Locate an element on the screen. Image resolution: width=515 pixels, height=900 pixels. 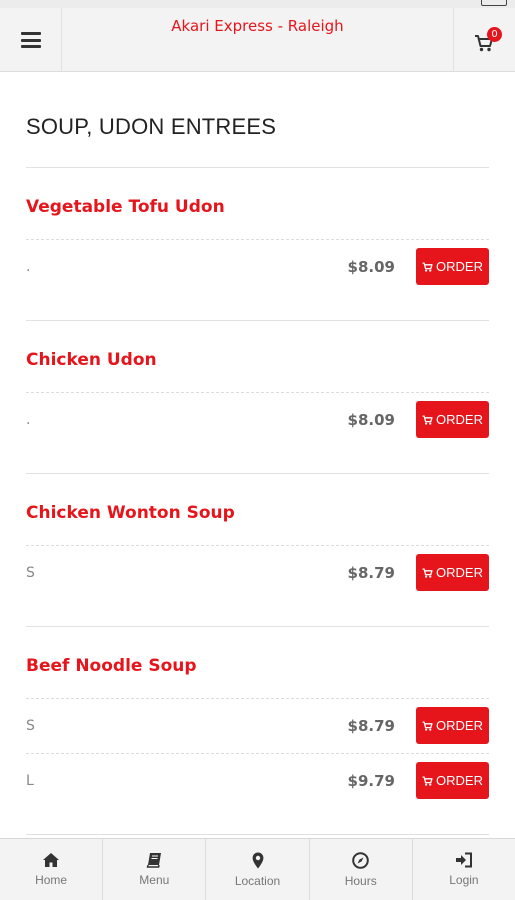
menu-button is located at coordinates (31, 40).